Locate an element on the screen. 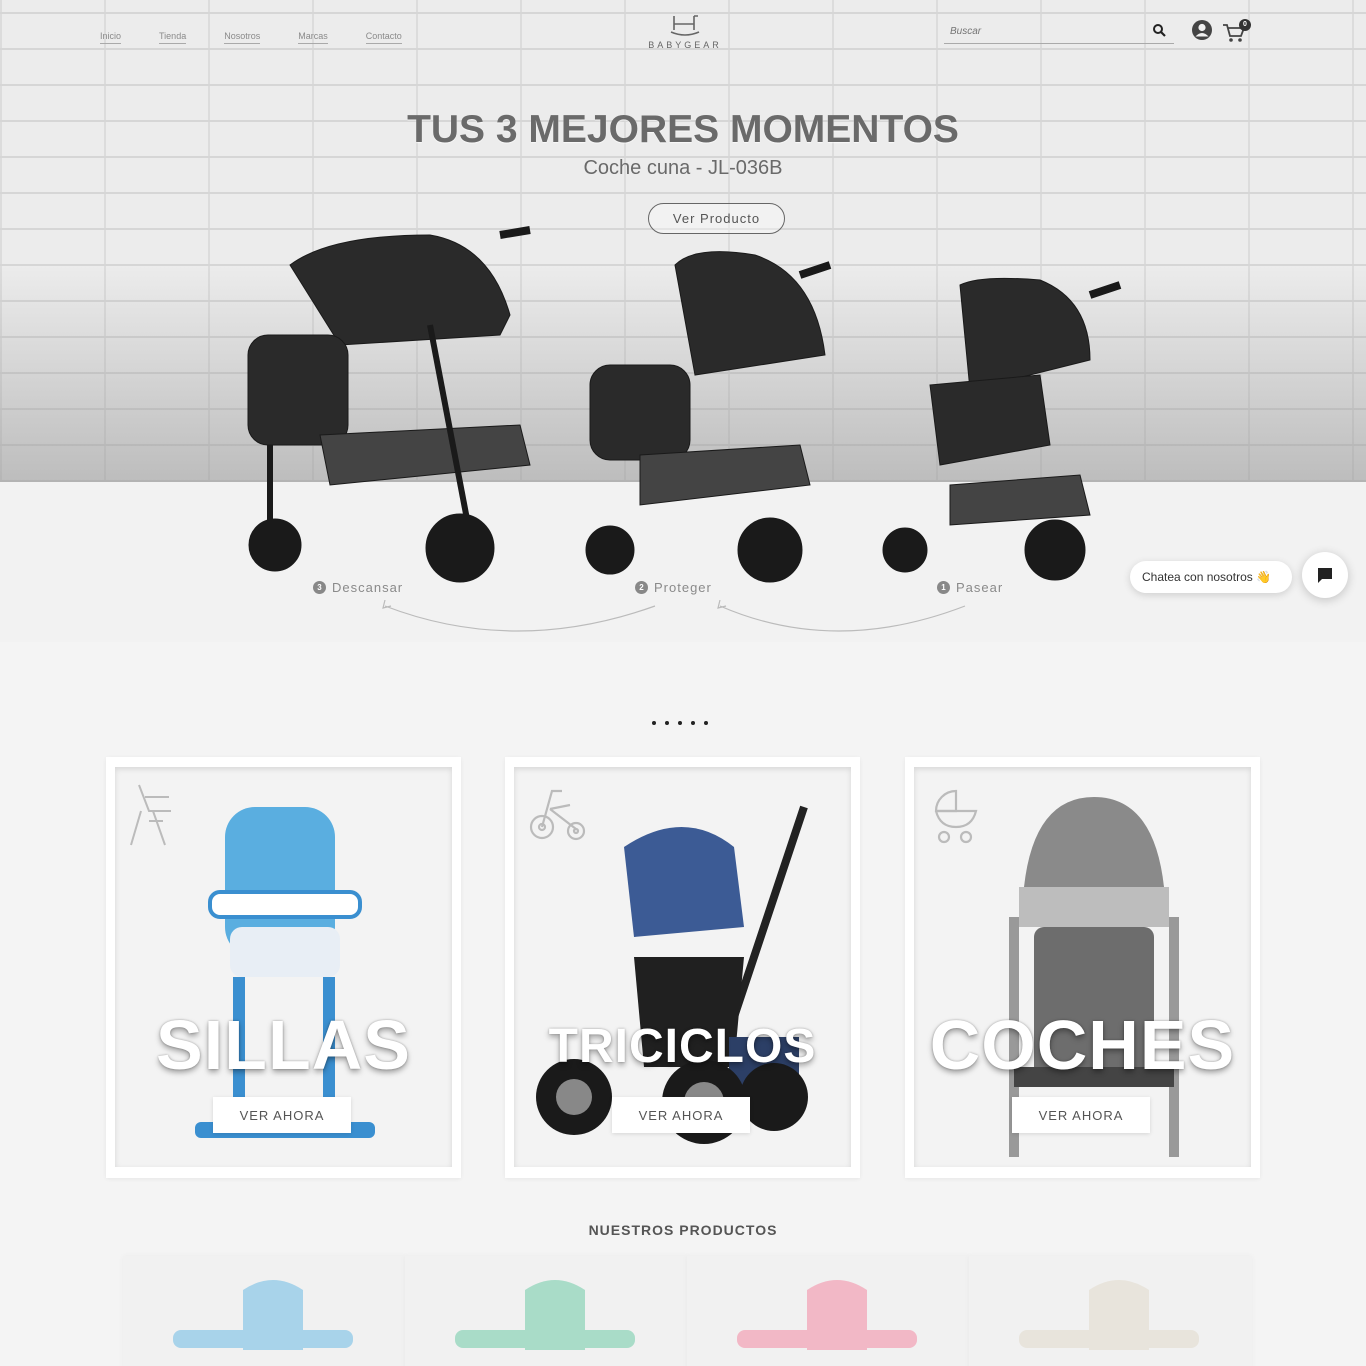 The image size is (1366, 1366). category-card-coches: COCHES VER AHORA is located at coordinates (1082, 967).